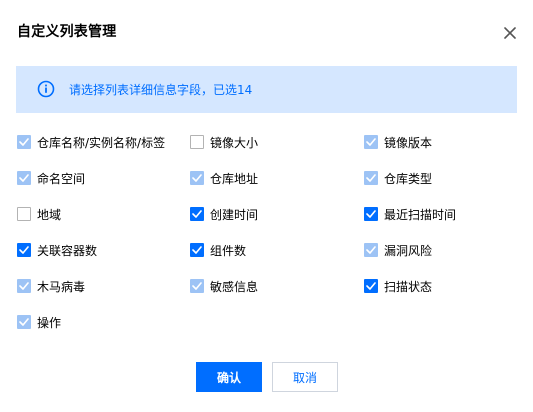 The image size is (533, 412). I want to click on confirm-button: 确认, so click(229, 377).